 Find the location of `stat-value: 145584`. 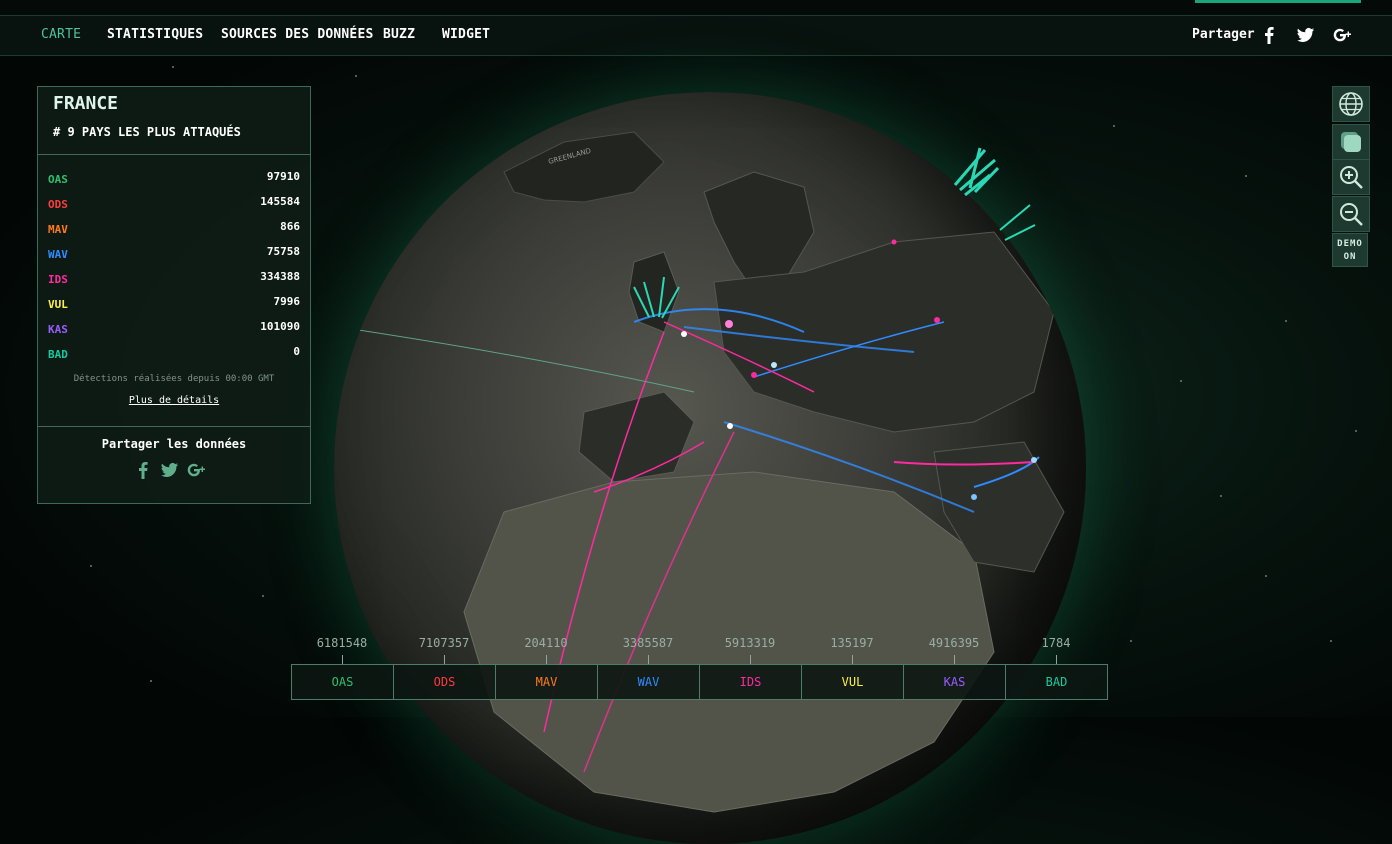

stat-value: 145584 is located at coordinates (280, 201).